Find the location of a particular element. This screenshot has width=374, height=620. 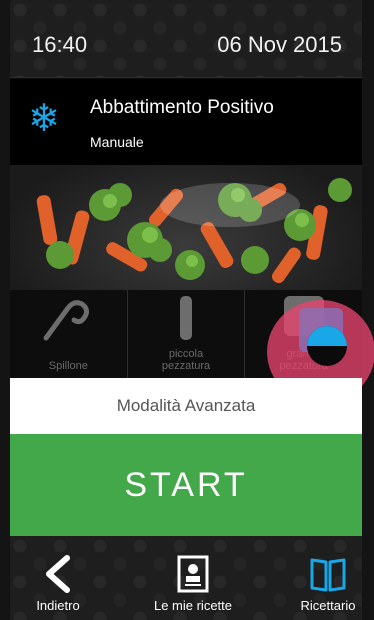

advanced-mode-button: Modalità Avanzata is located at coordinates (186, 406).